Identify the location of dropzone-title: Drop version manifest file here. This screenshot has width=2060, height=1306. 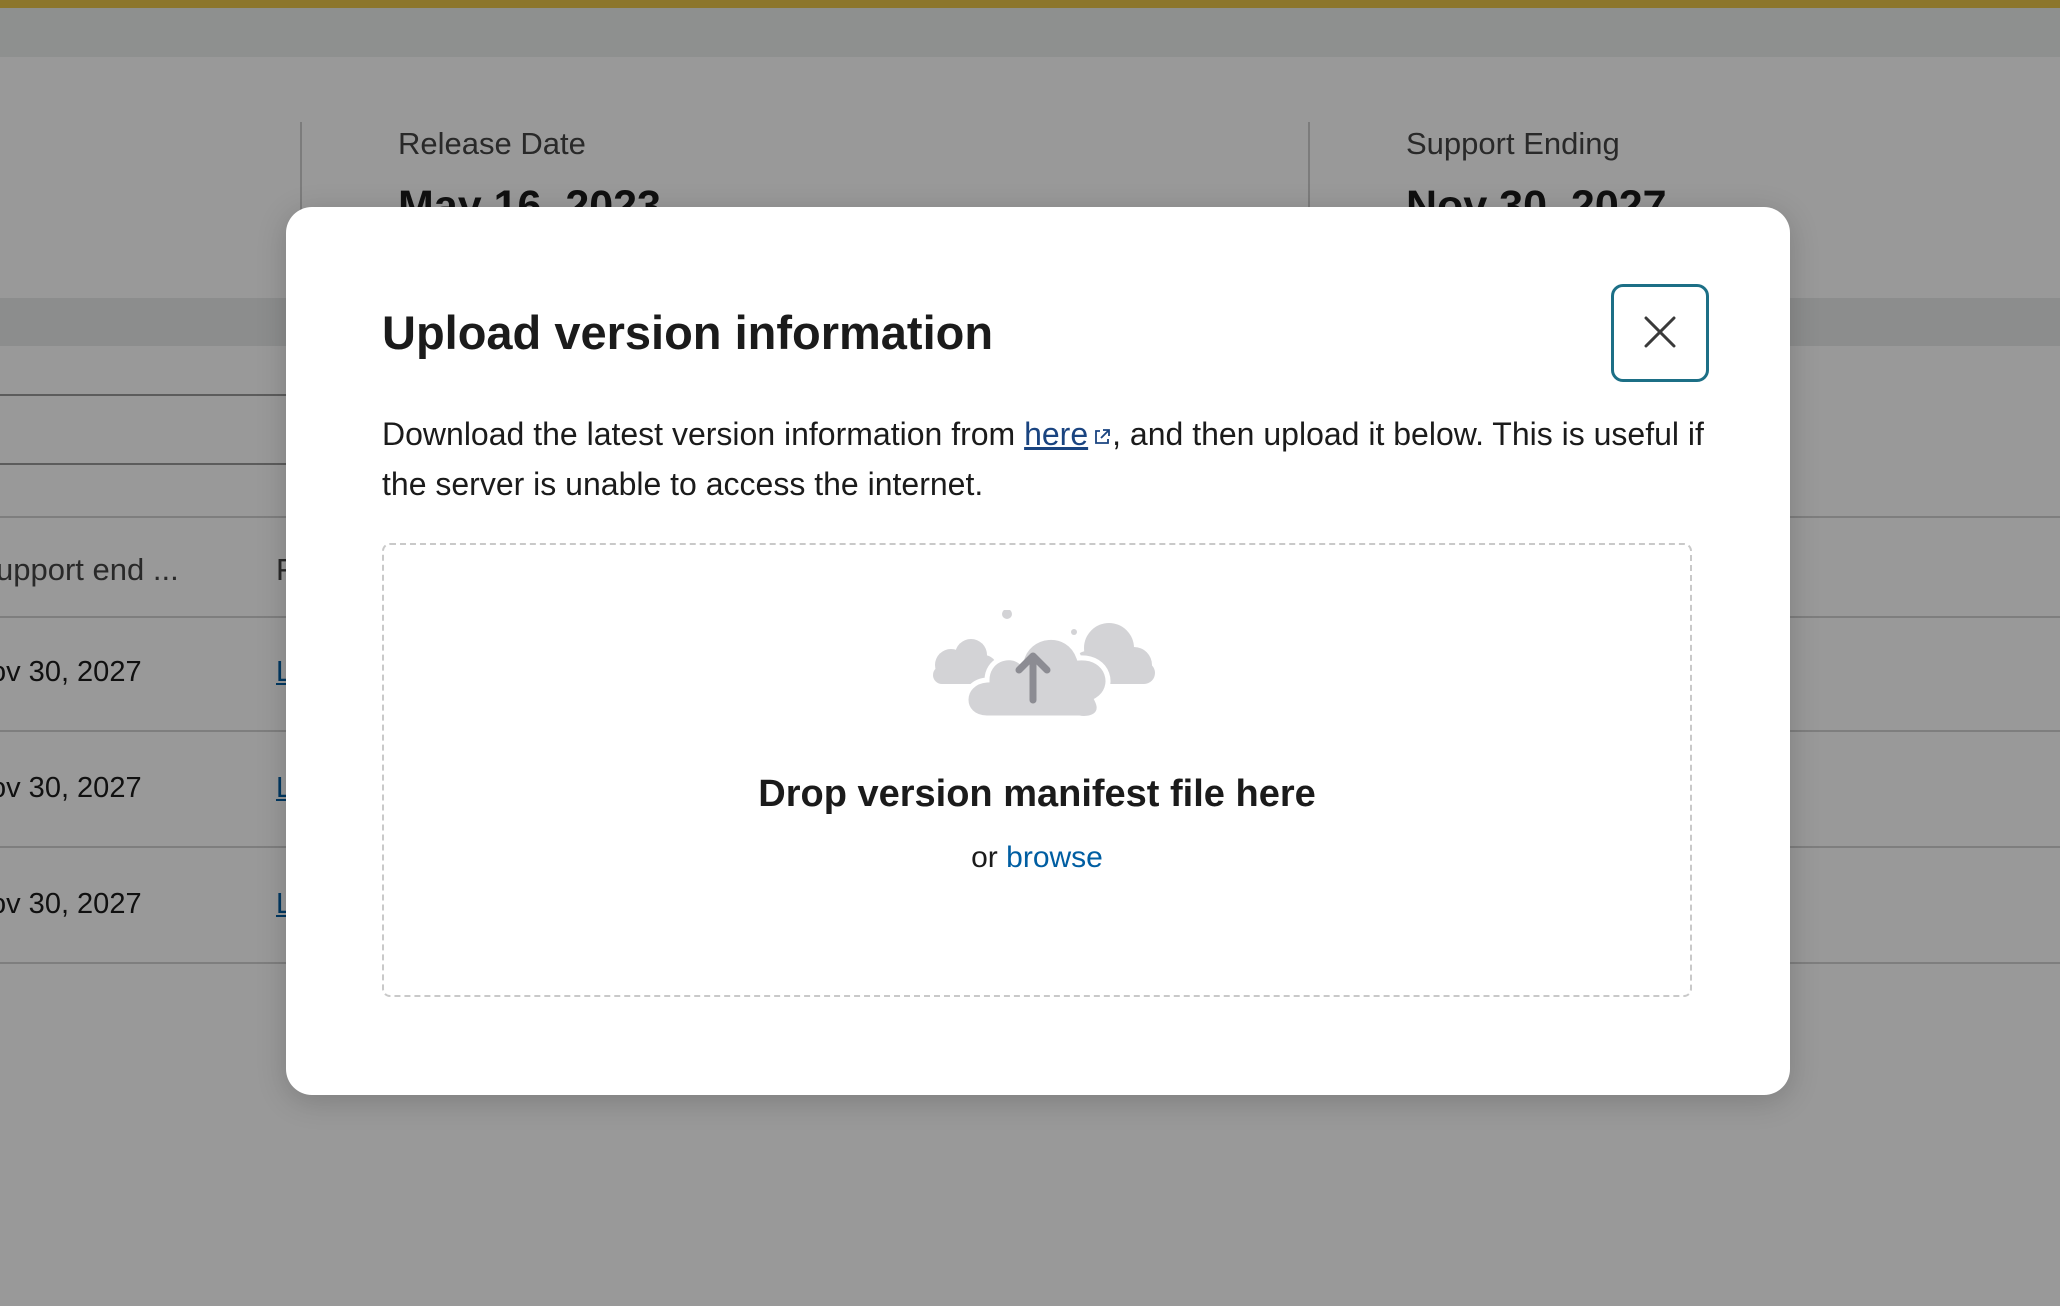
(1037, 794).